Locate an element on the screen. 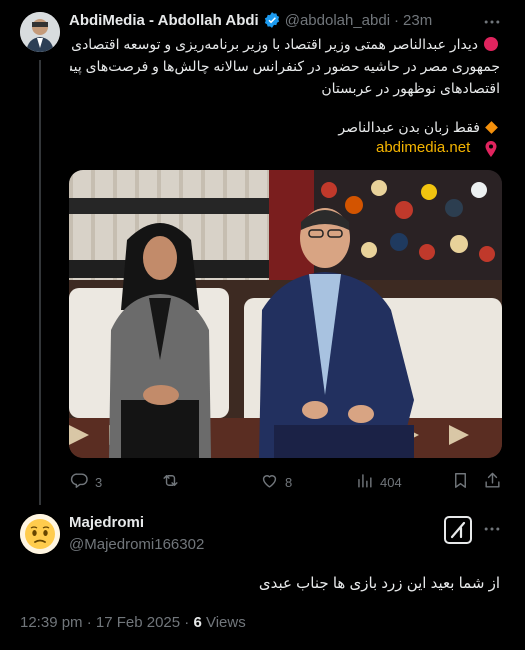  website-link: abdimedia.net is located at coordinates (423, 147).